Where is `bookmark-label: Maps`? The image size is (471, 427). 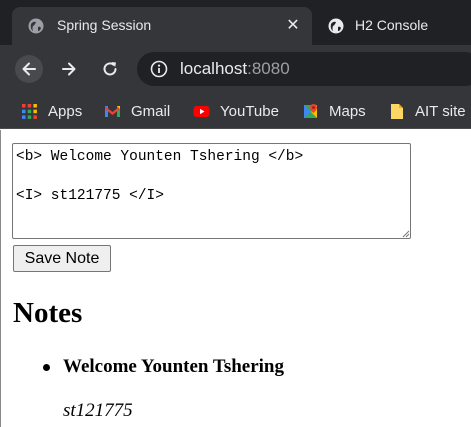 bookmark-label: Maps is located at coordinates (347, 111).